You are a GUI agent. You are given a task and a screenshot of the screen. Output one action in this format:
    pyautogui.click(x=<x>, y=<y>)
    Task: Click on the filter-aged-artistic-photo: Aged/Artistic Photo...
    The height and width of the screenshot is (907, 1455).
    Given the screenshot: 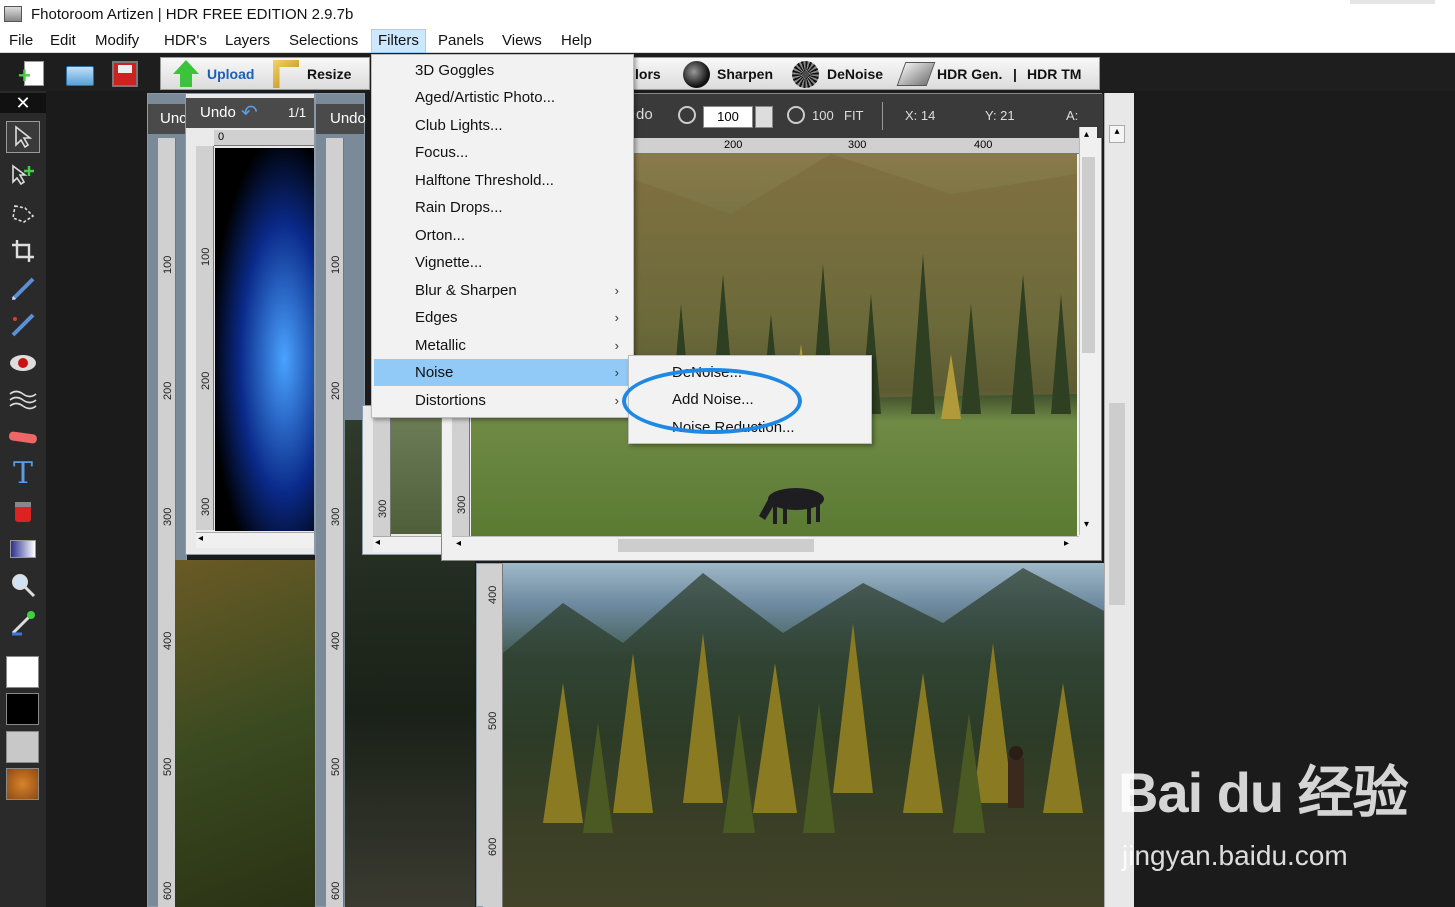 What is the action you would take?
    pyautogui.click(x=503, y=97)
    